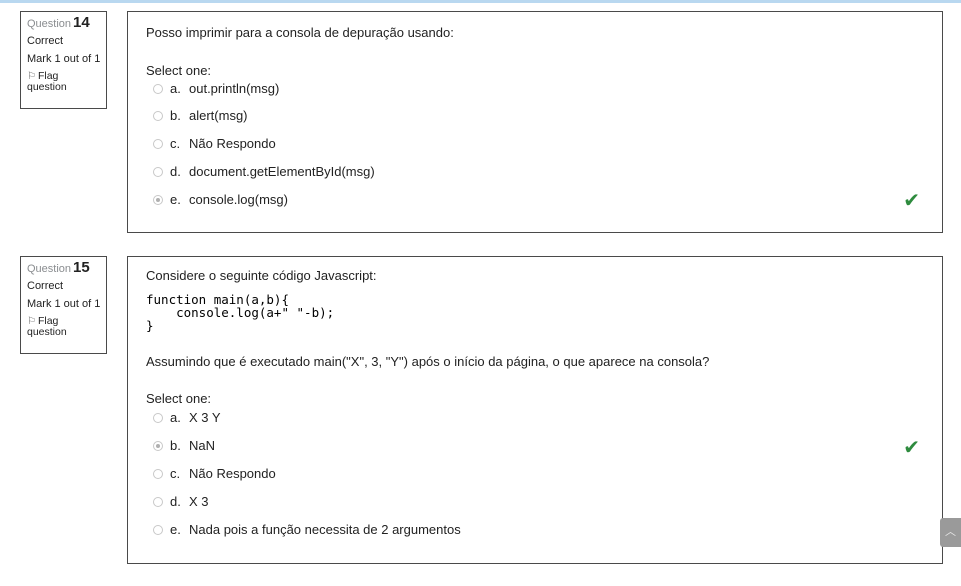  I want to click on chevron-up-icon: ︿, so click(950, 532).